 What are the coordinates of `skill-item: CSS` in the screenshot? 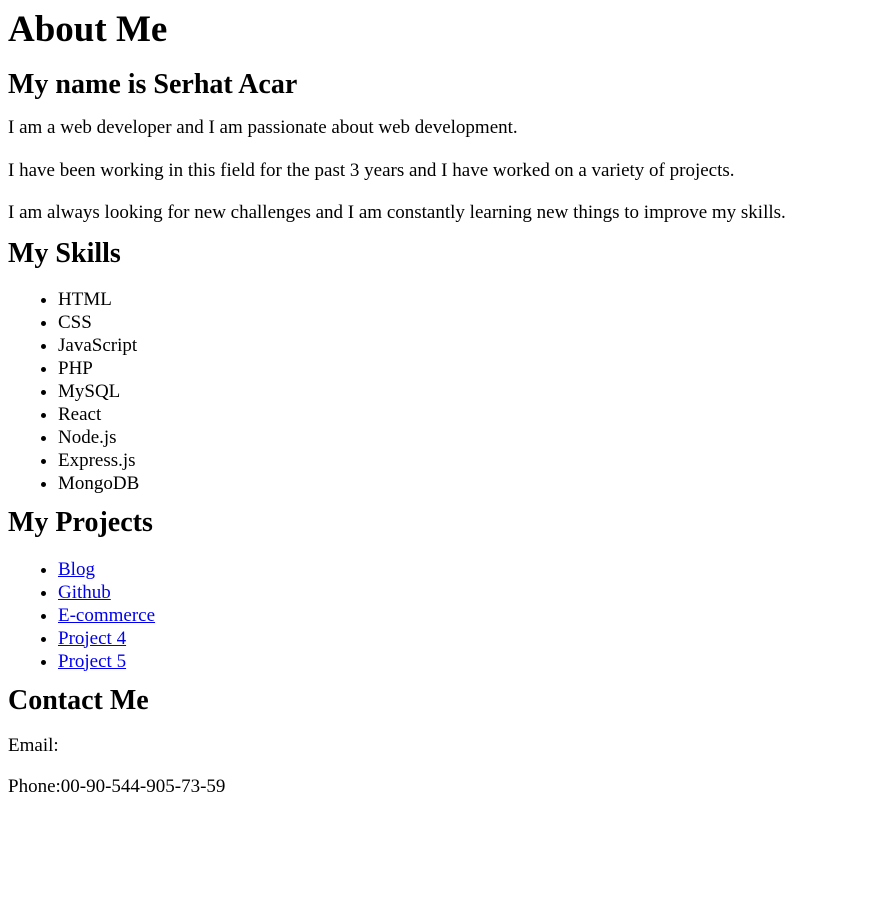 It's located at (467, 322).